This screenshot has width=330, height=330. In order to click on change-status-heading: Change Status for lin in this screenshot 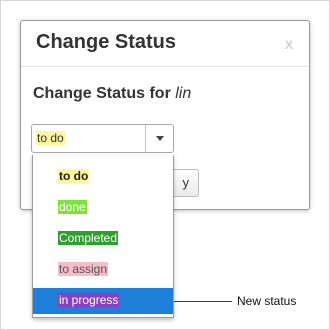, I will do `click(112, 94)`.